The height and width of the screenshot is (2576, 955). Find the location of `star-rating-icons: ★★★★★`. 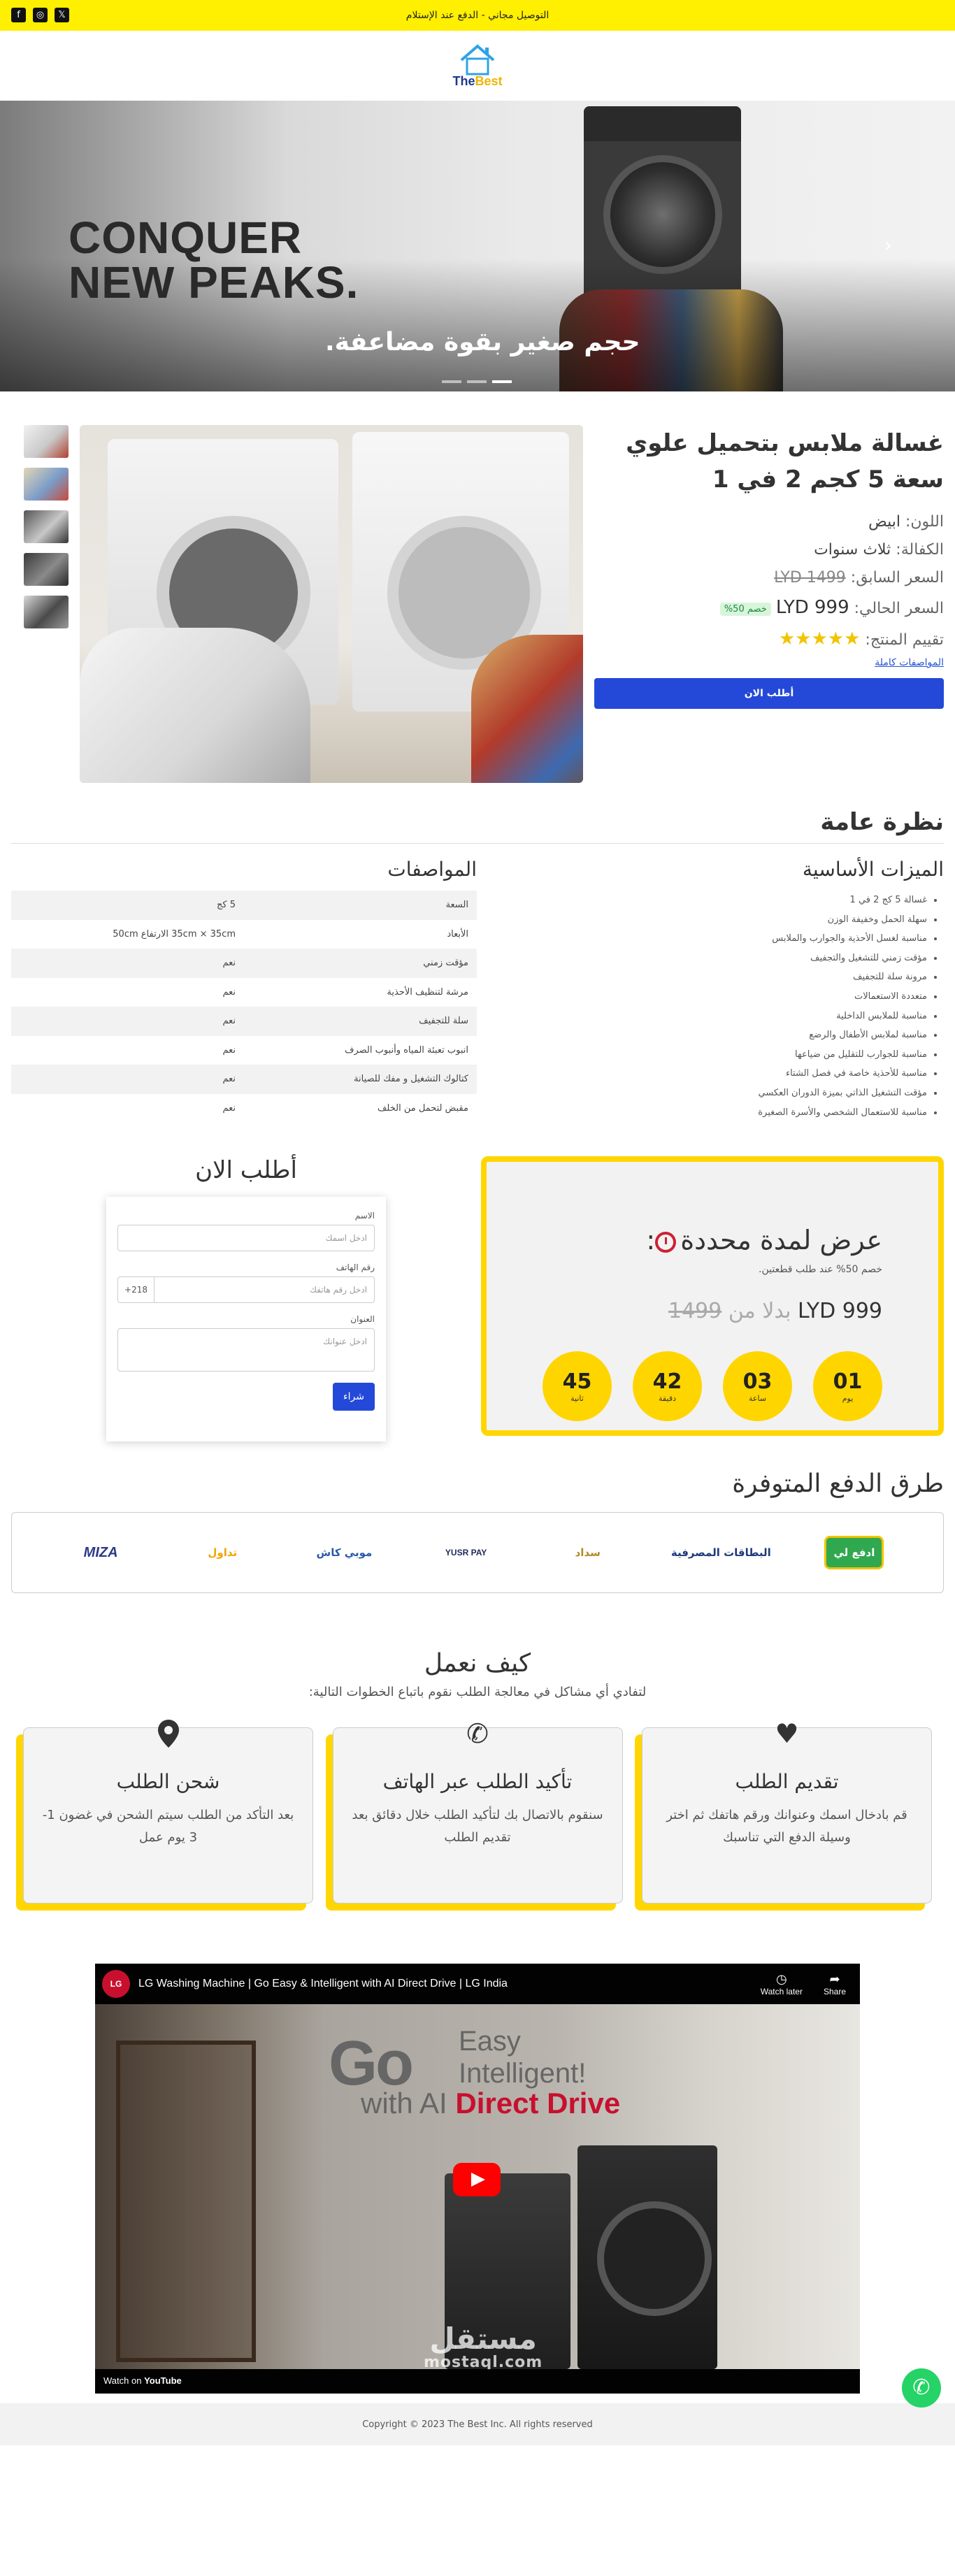

star-rating-icons: ★★★★★ is located at coordinates (819, 638).